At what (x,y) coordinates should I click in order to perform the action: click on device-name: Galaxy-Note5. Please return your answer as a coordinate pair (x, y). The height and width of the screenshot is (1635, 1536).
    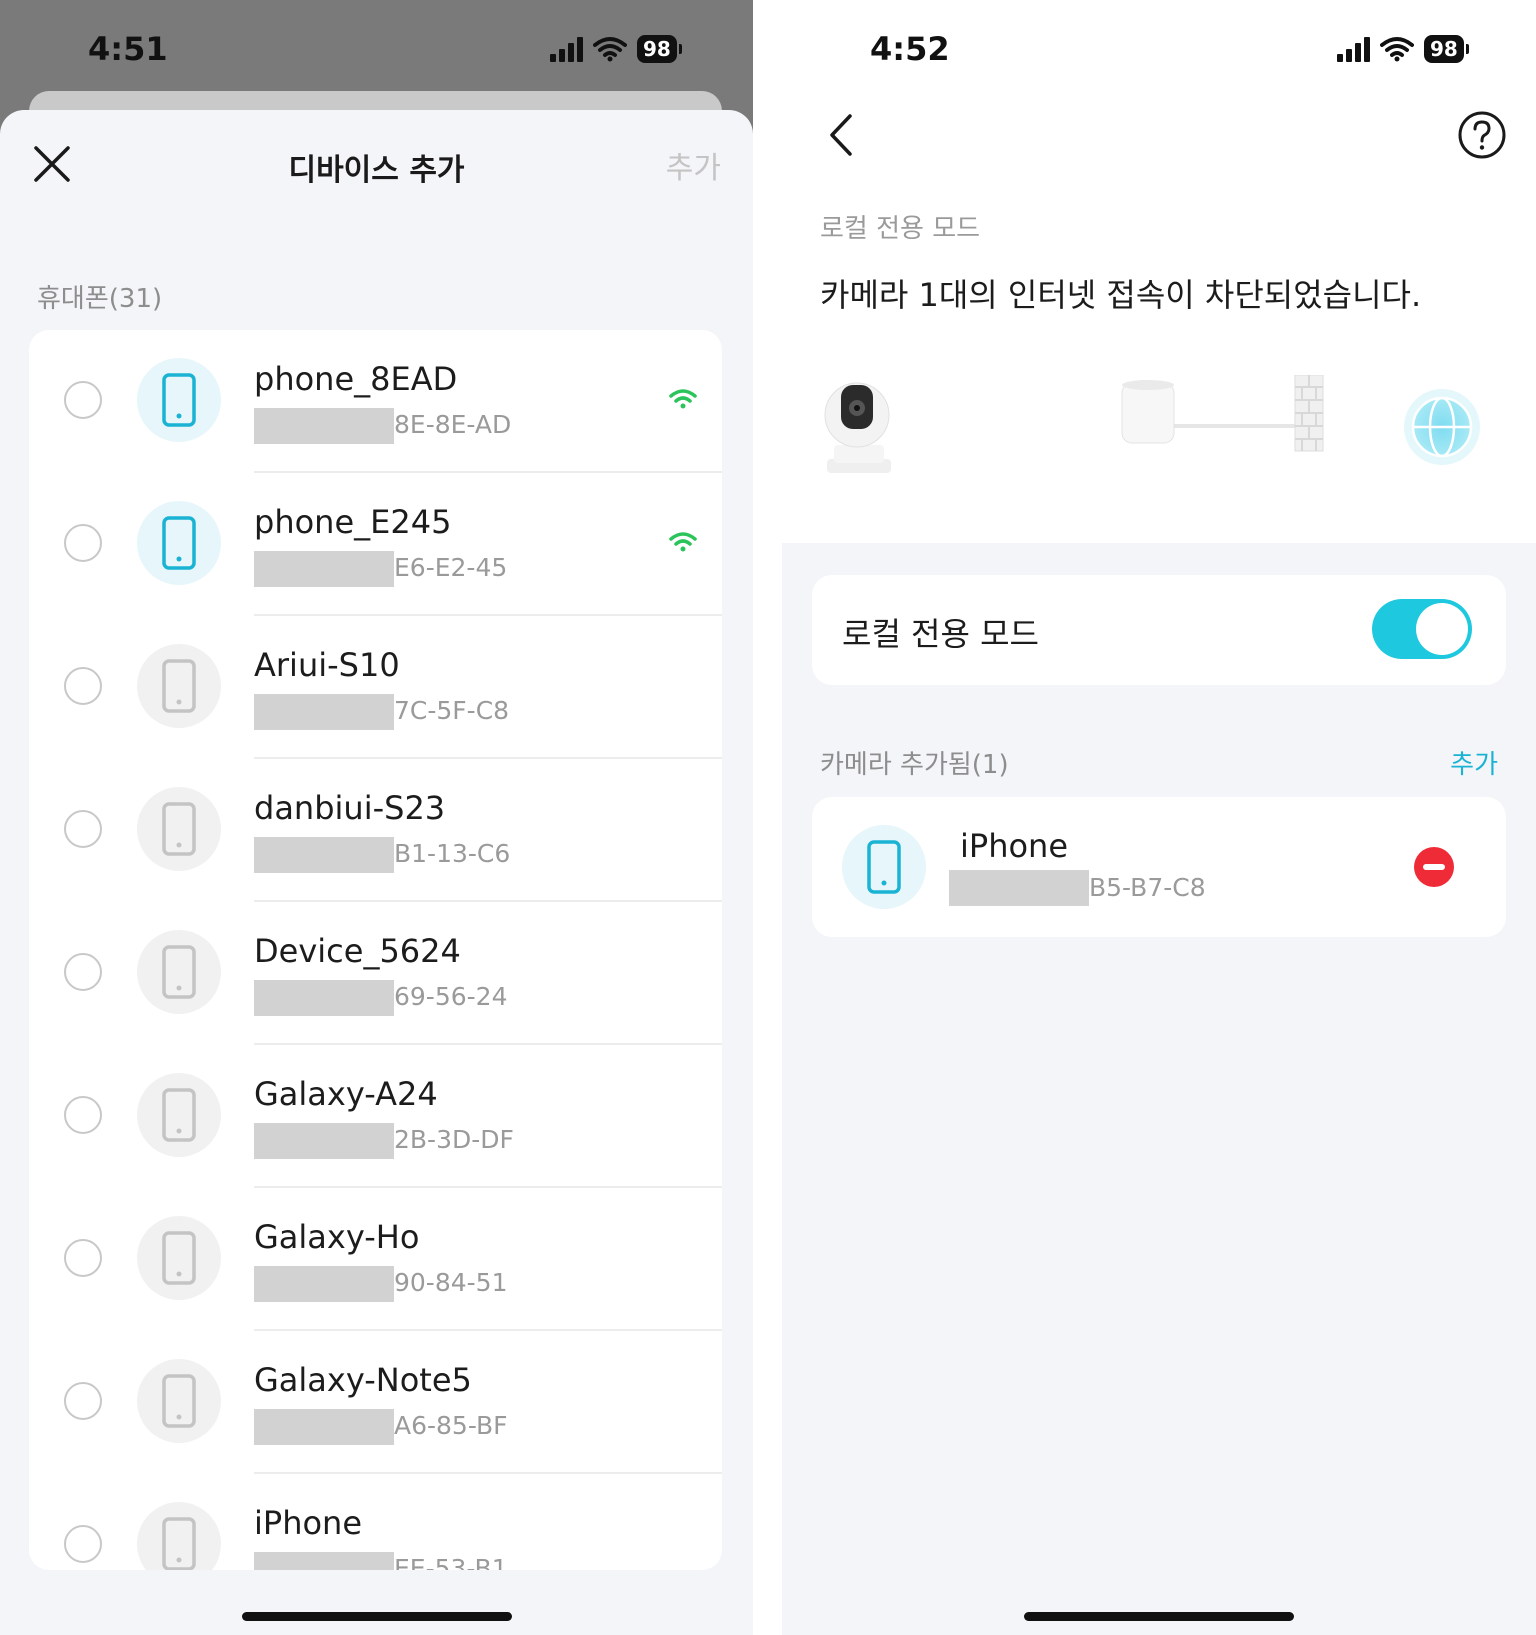
    Looking at the image, I should click on (363, 1380).